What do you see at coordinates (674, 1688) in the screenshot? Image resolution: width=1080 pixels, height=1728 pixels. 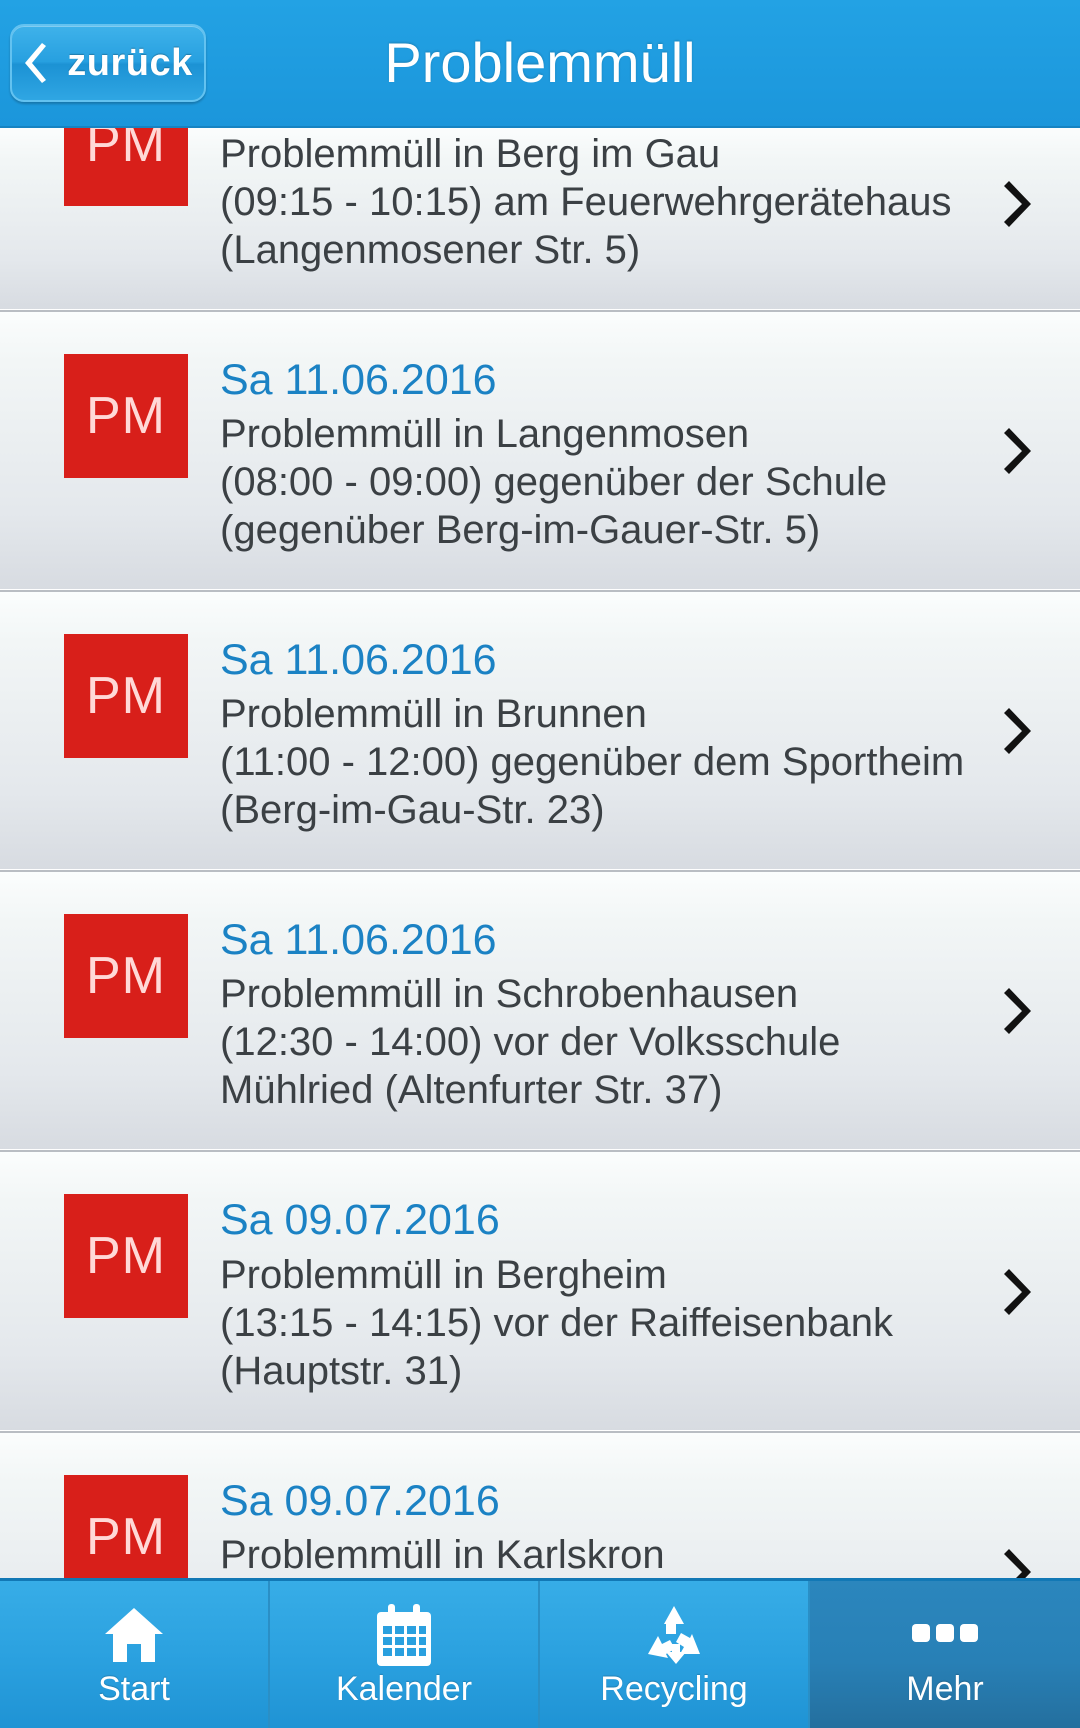 I see `tab-label: Recycling` at bounding box center [674, 1688].